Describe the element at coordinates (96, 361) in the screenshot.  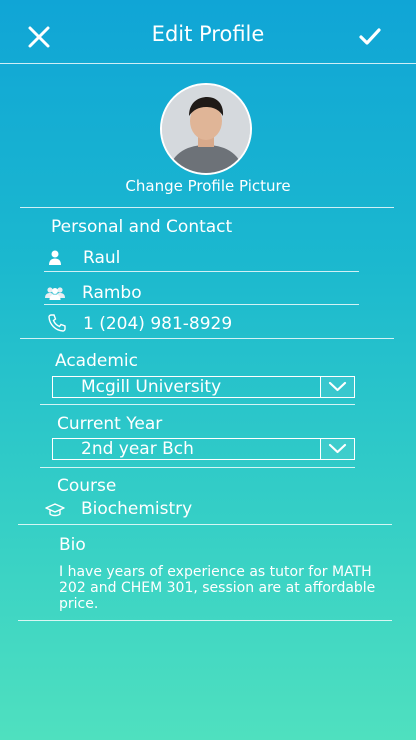
I see `section-label-academic: Academic` at that location.